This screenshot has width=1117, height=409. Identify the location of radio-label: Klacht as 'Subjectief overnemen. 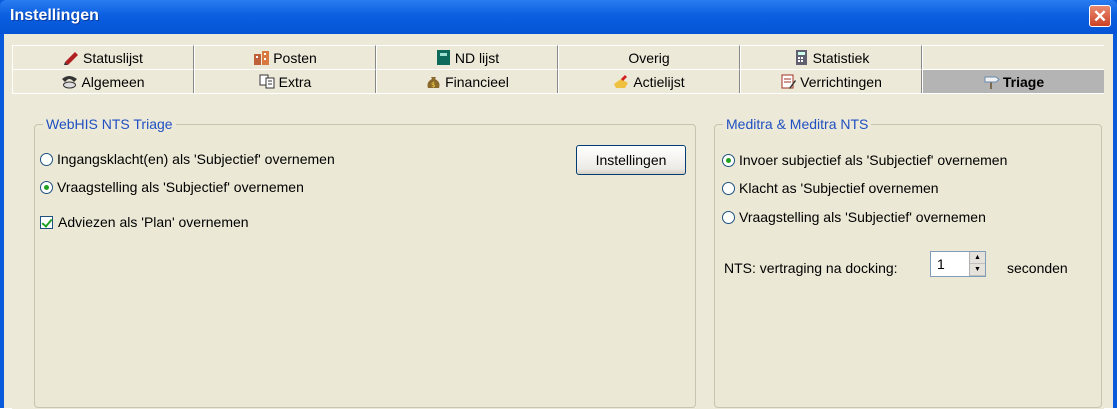
(839, 188).